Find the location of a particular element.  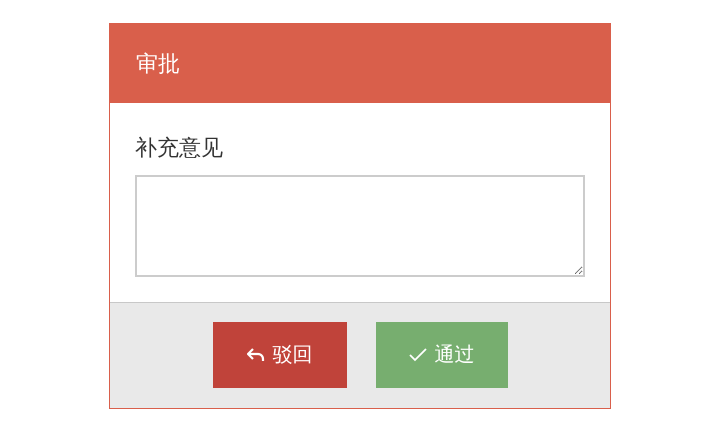

field-label: 补充意见 is located at coordinates (179, 149).